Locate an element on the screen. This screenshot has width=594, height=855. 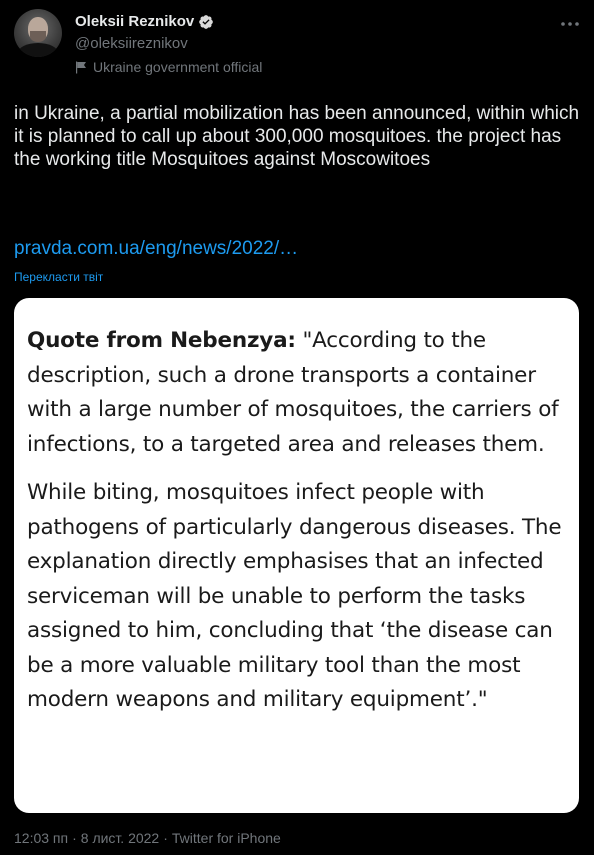
translate-tweet-button: Перекласти твіт is located at coordinates (58, 277).